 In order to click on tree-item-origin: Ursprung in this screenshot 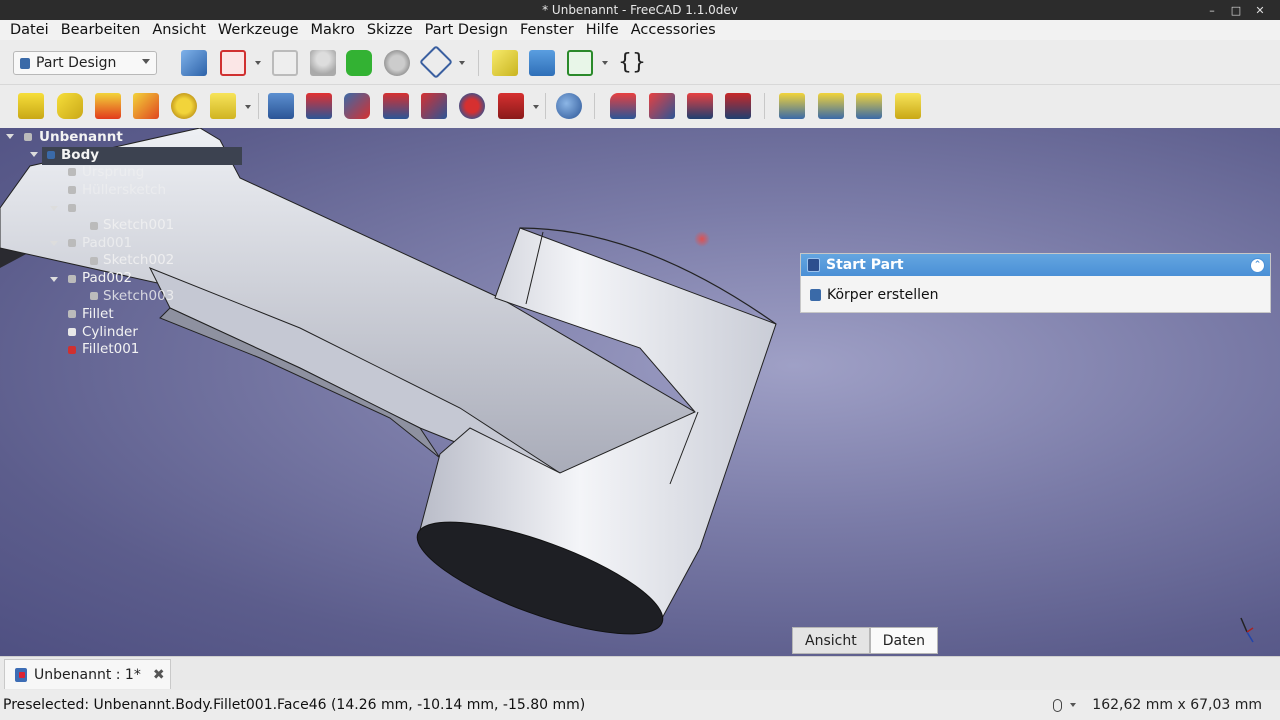, I will do `click(113, 172)`.